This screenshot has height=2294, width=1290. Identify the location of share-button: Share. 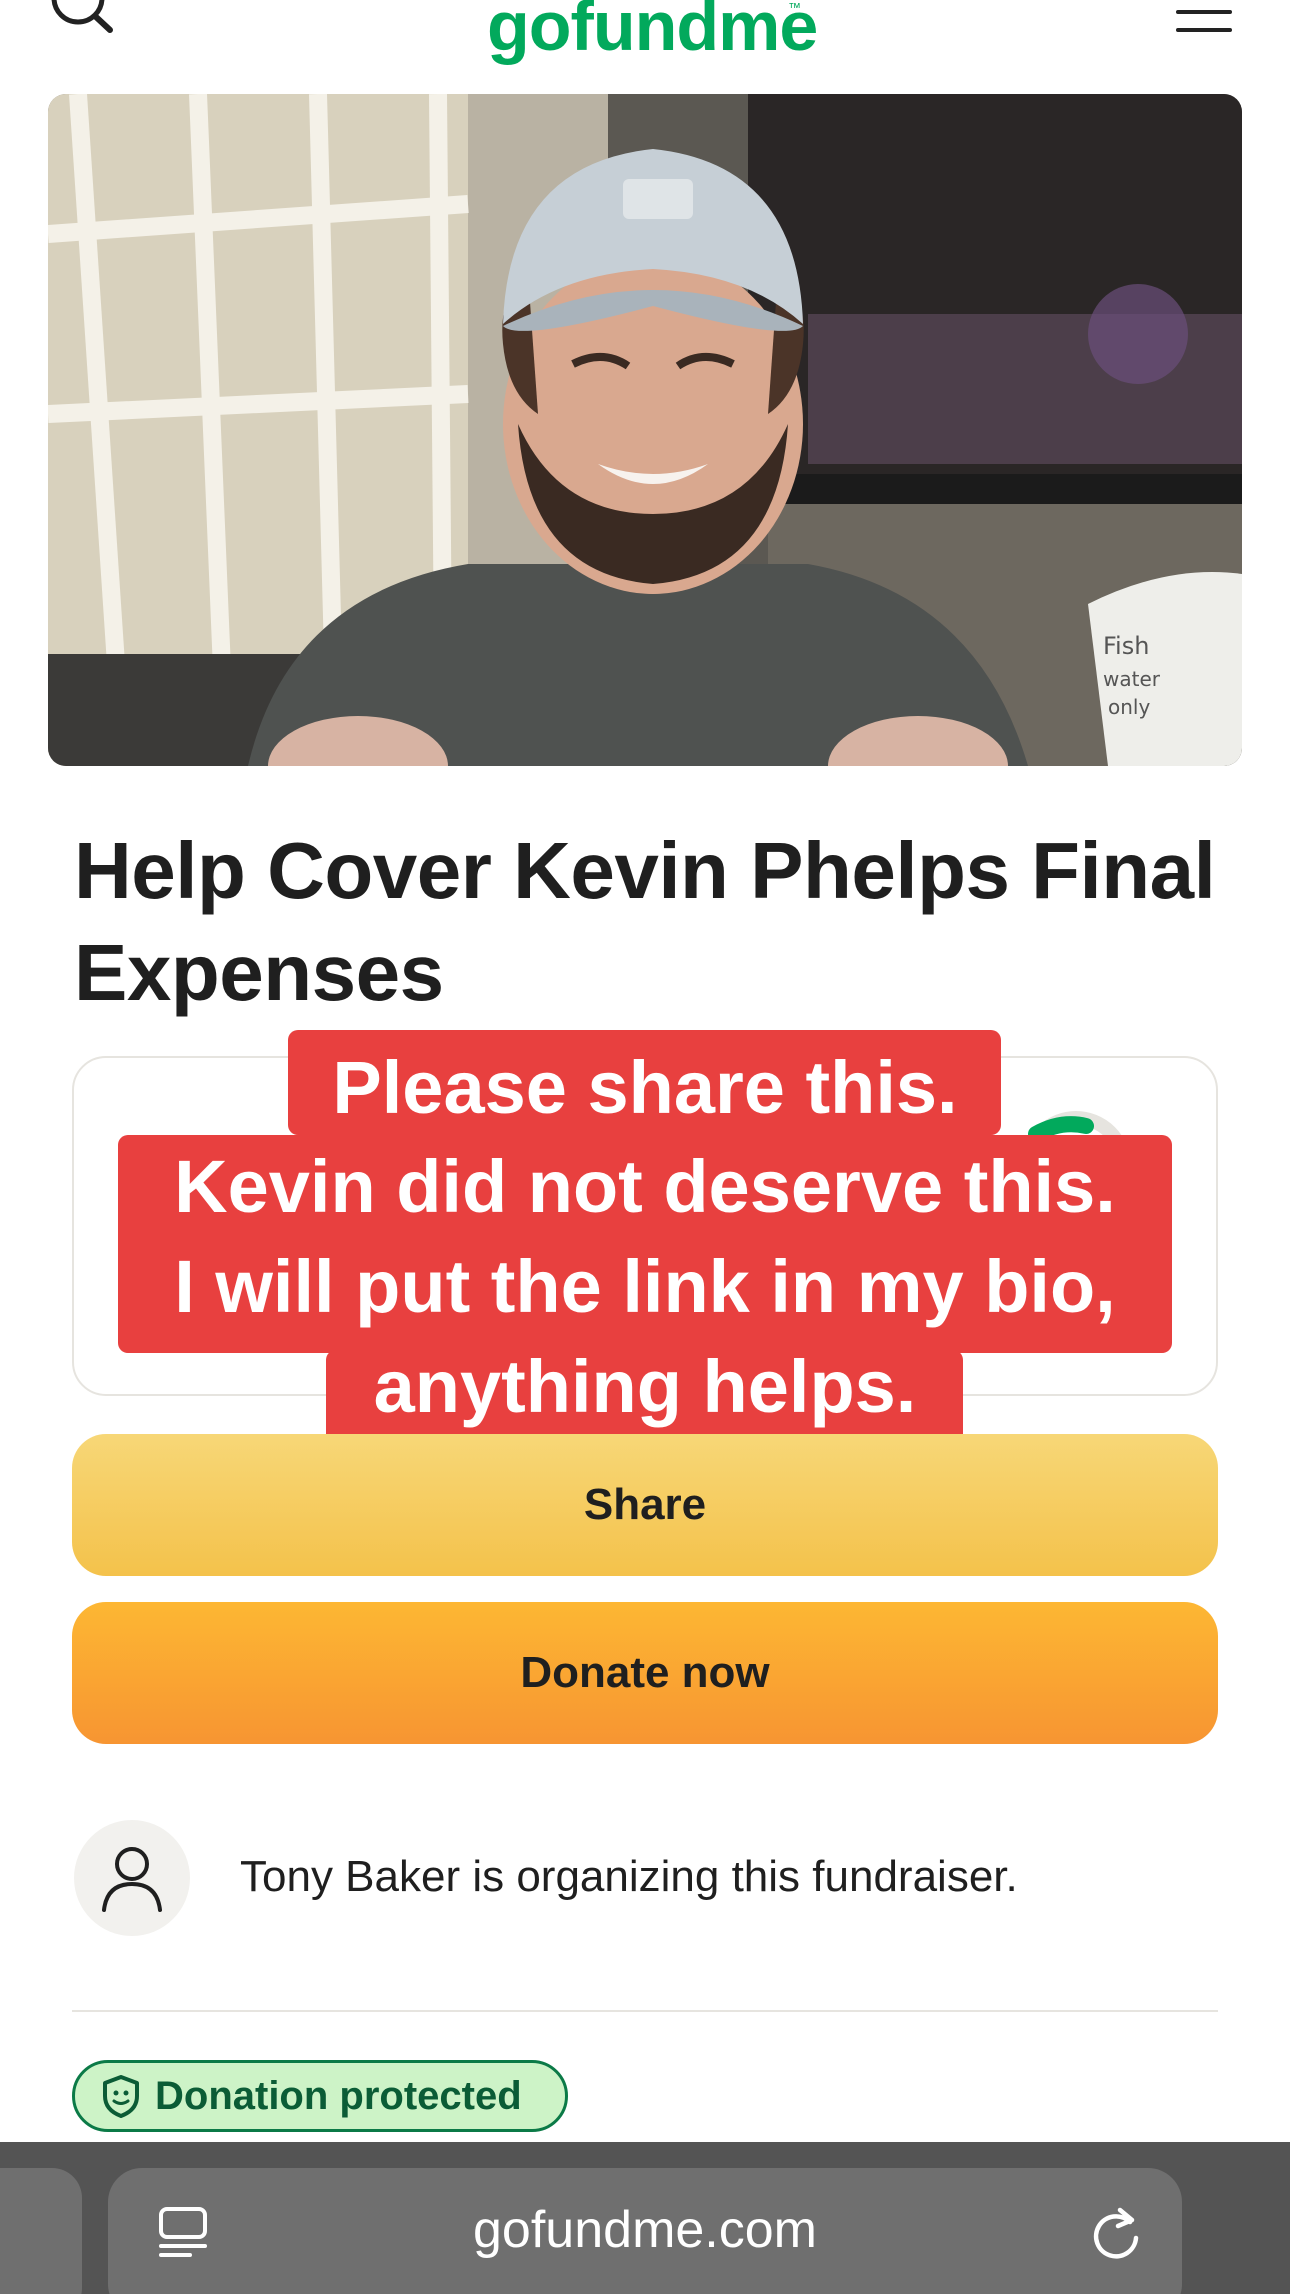
(645, 1505).